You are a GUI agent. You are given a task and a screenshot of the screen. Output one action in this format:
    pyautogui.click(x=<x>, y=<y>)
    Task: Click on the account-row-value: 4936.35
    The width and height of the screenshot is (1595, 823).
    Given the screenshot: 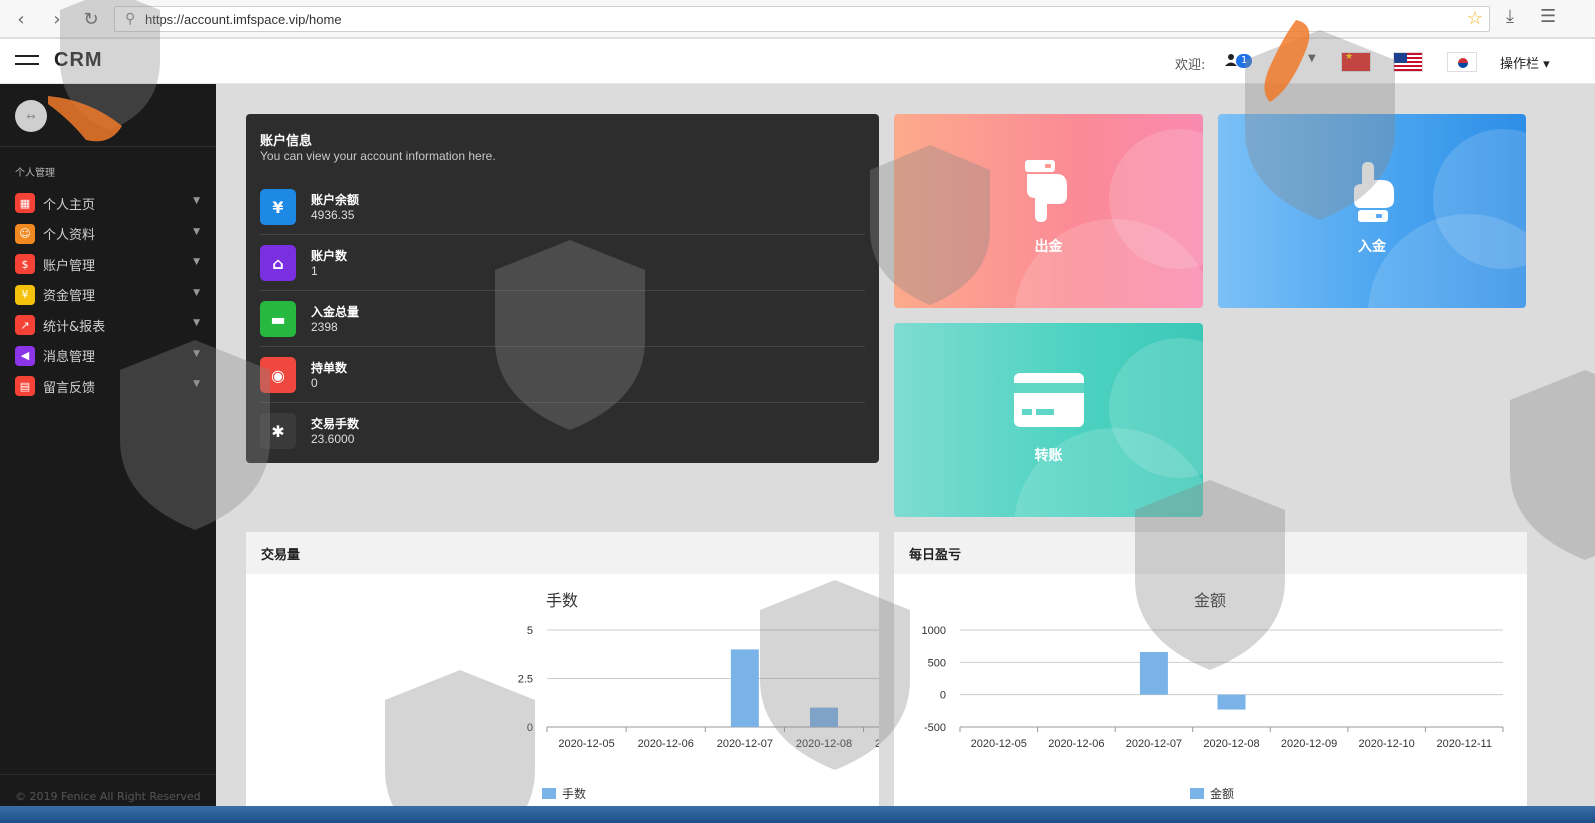 What is the action you would take?
    pyautogui.click(x=333, y=215)
    